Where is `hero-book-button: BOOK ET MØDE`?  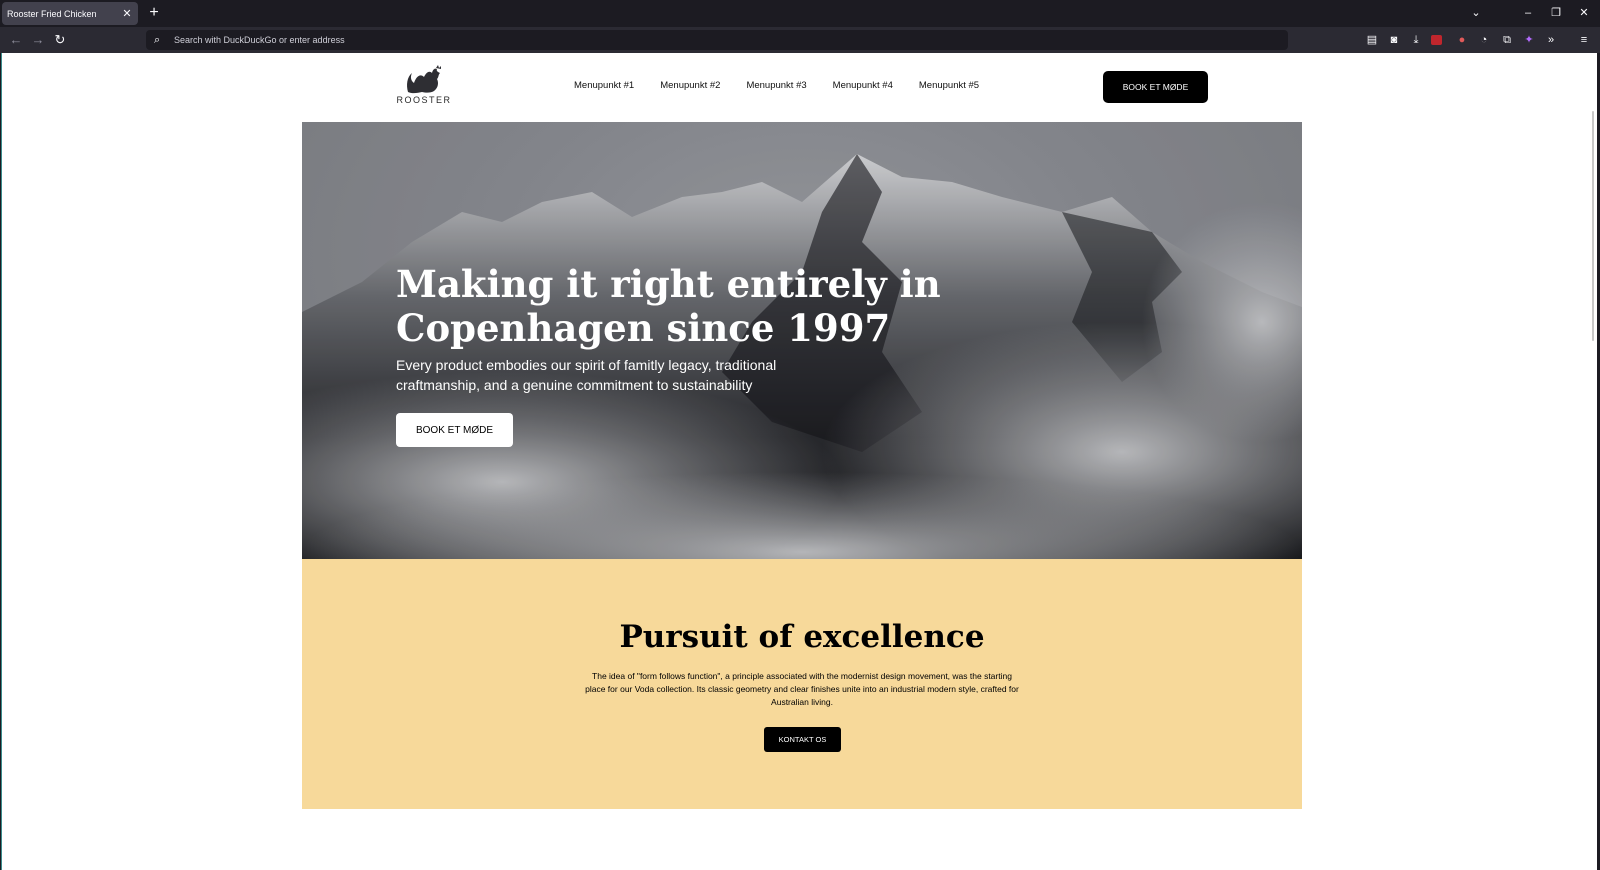
hero-book-button: BOOK ET MØDE is located at coordinates (454, 430).